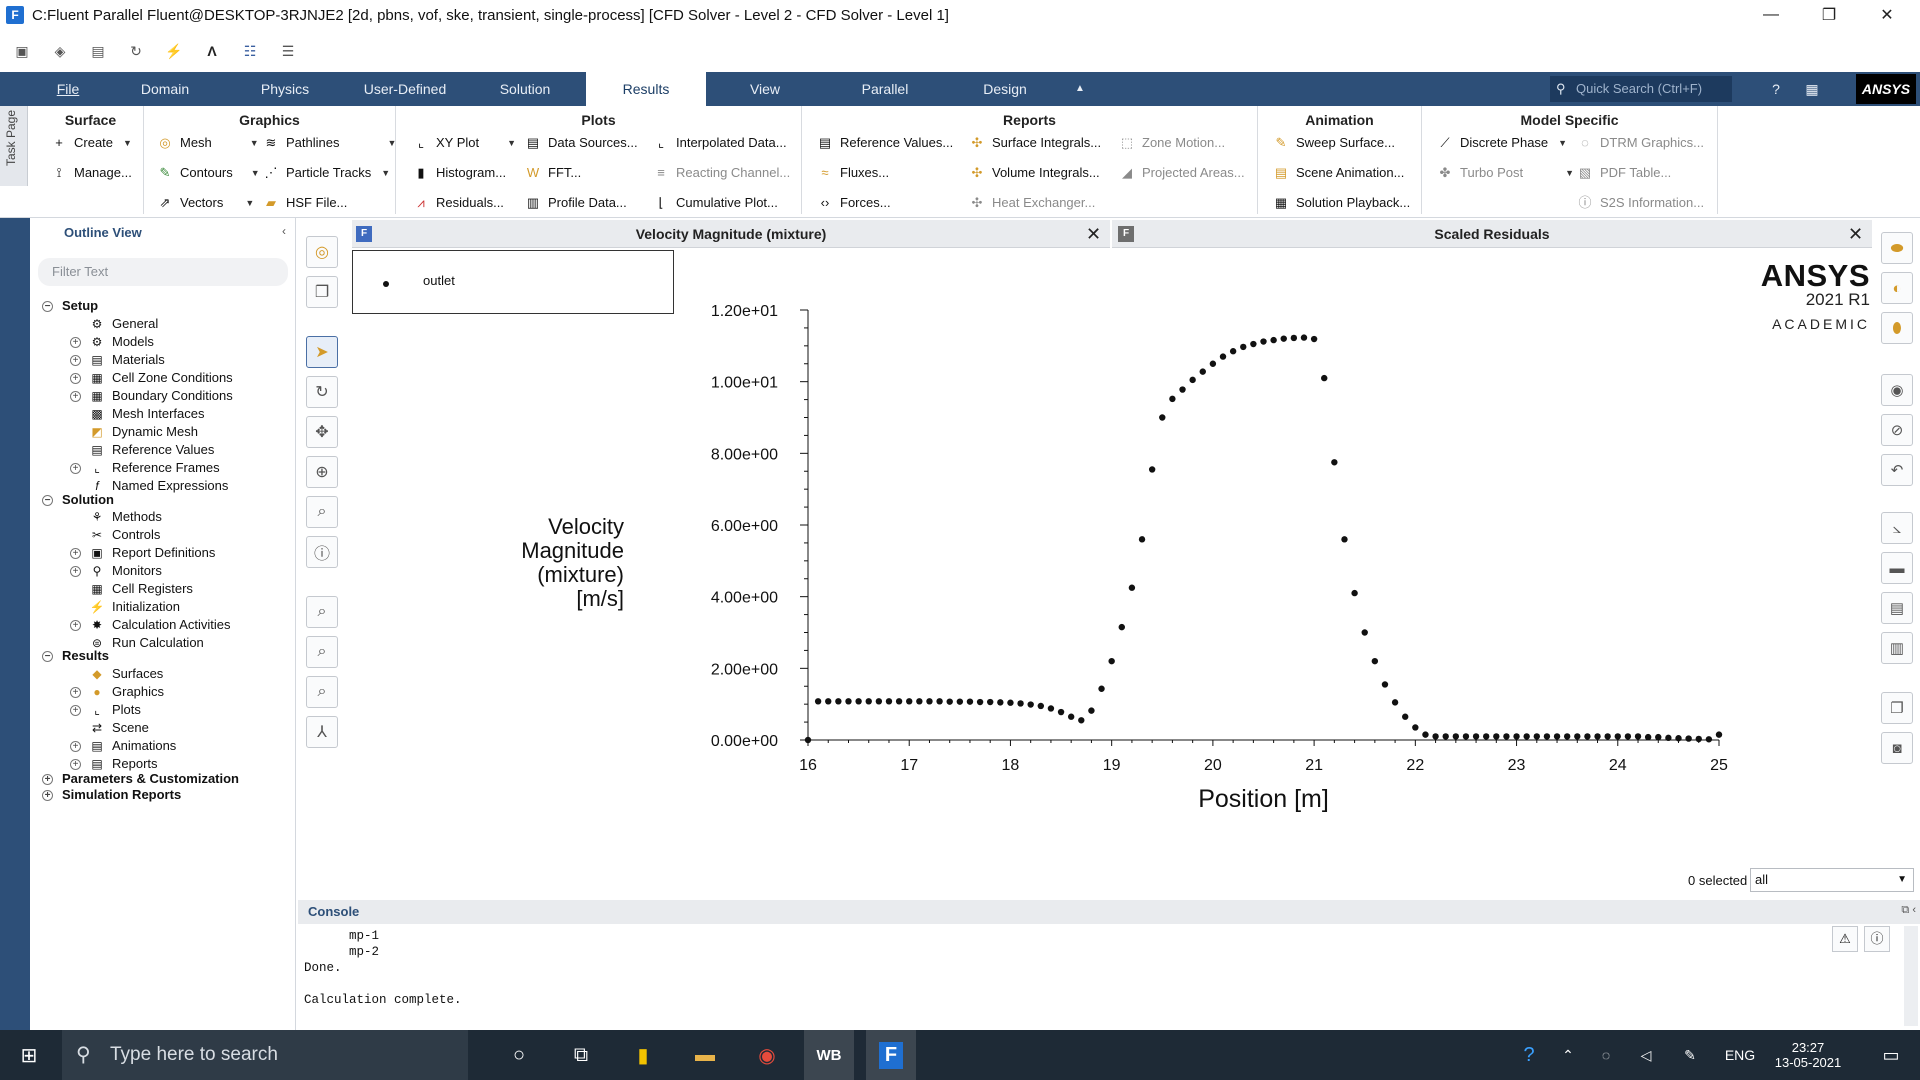 This screenshot has width=1920, height=1080. I want to click on annotation-icon: ▤, so click(1897, 608).